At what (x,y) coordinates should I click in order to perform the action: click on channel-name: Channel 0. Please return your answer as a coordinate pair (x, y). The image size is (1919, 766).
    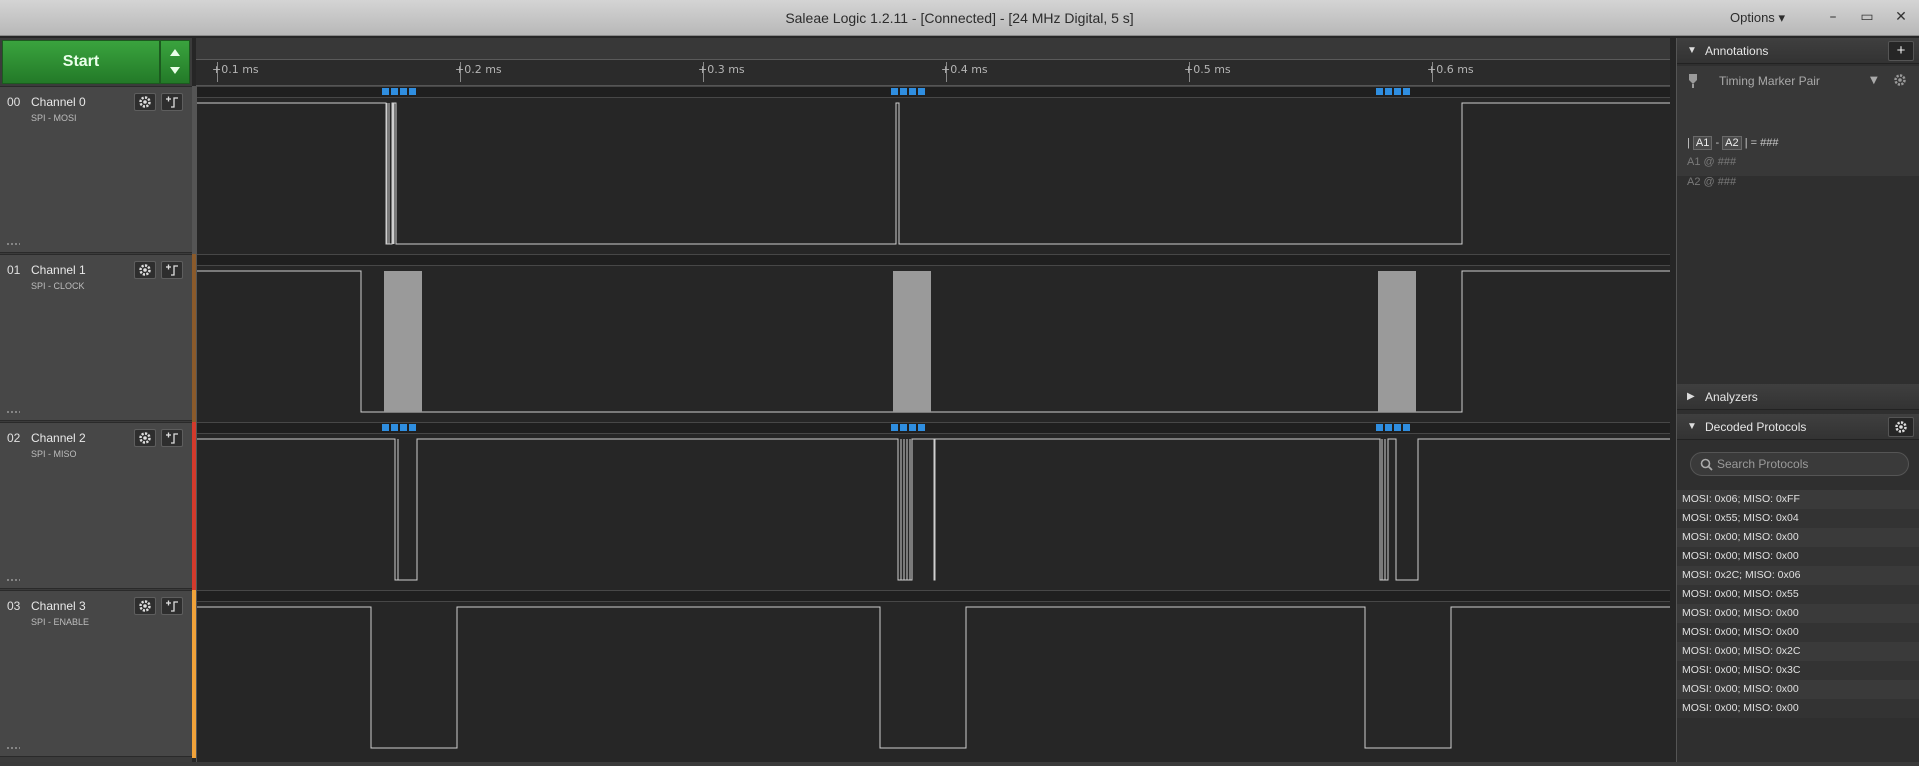
    Looking at the image, I should click on (58, 102).